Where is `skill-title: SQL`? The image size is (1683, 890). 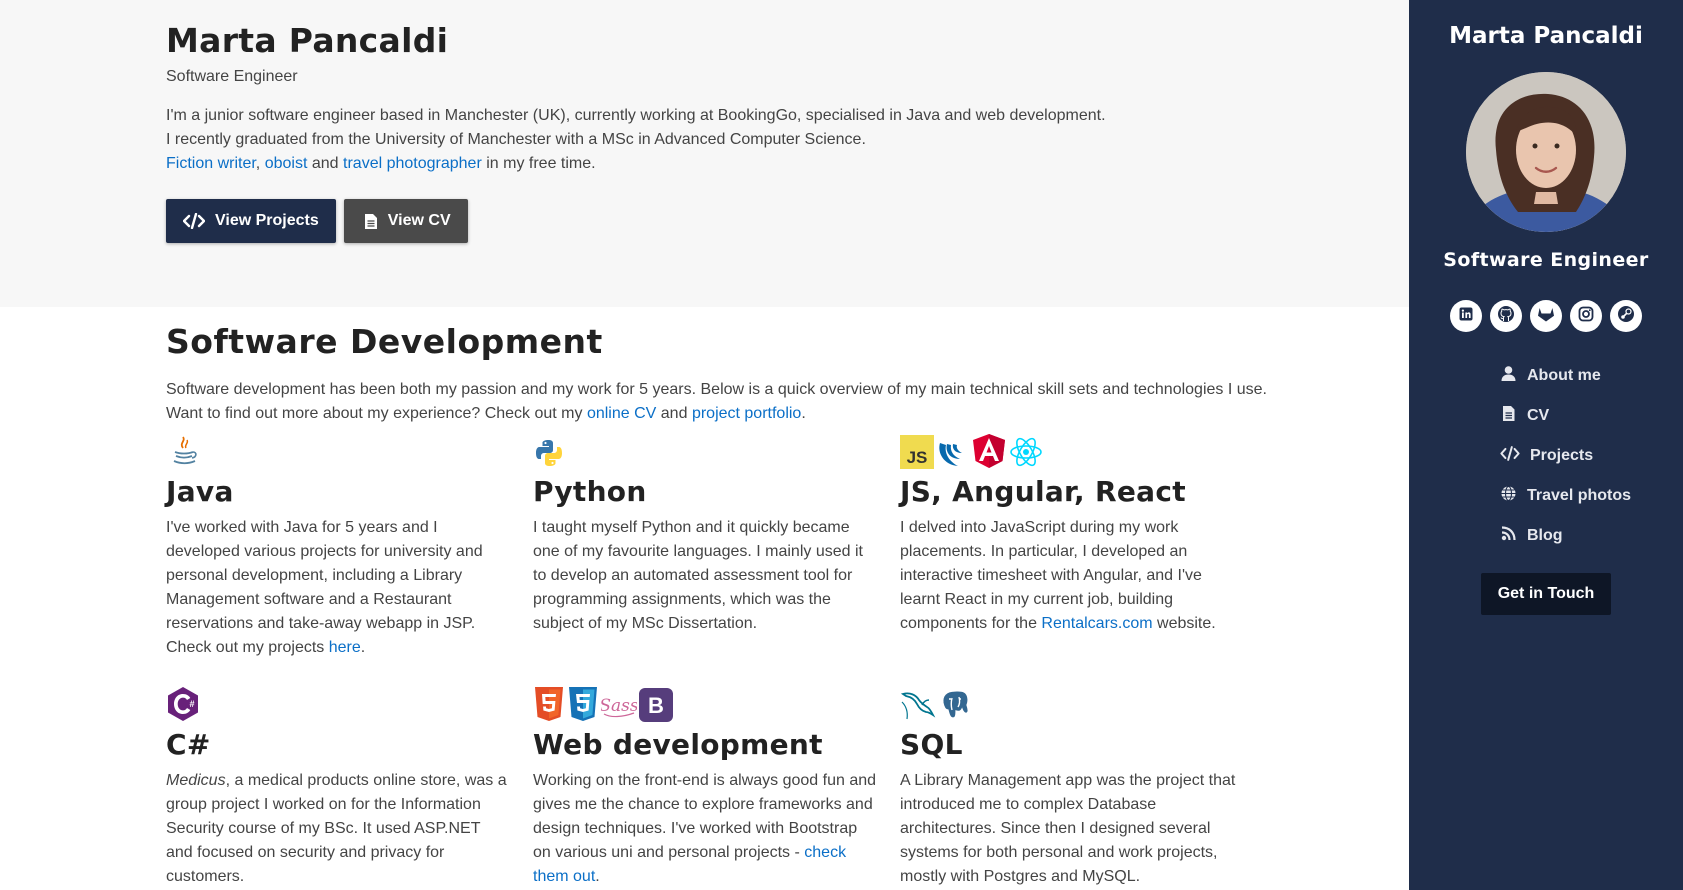 skill-title: SQL is located at coordinates (931, 744).